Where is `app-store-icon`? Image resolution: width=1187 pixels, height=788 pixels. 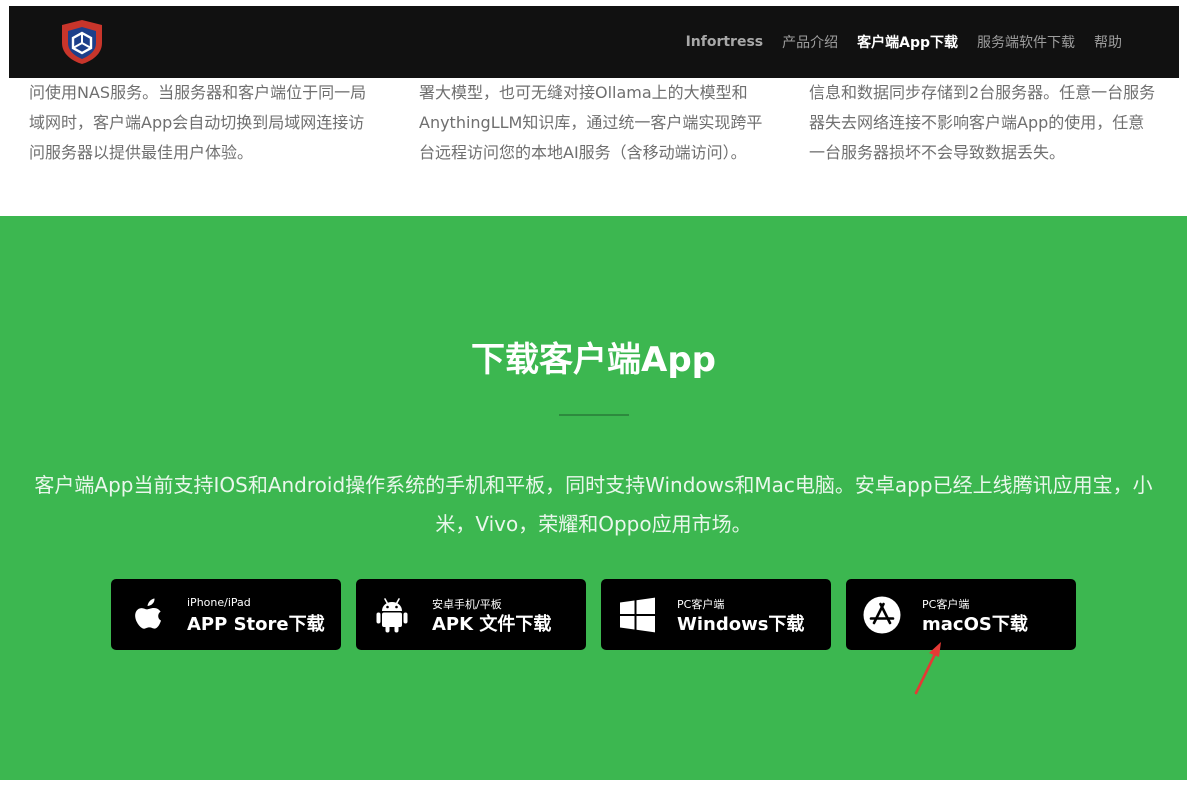
app-store-icon is located at coordinates (882, 615).